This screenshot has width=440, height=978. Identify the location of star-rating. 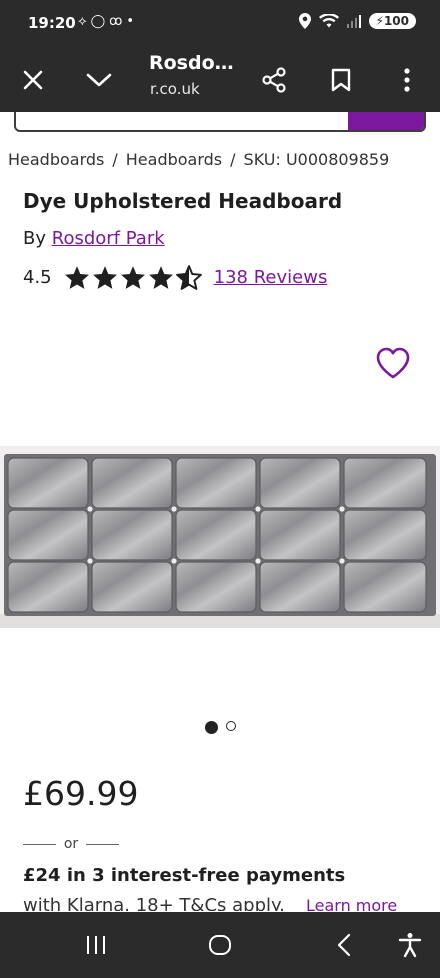
(133, 277).